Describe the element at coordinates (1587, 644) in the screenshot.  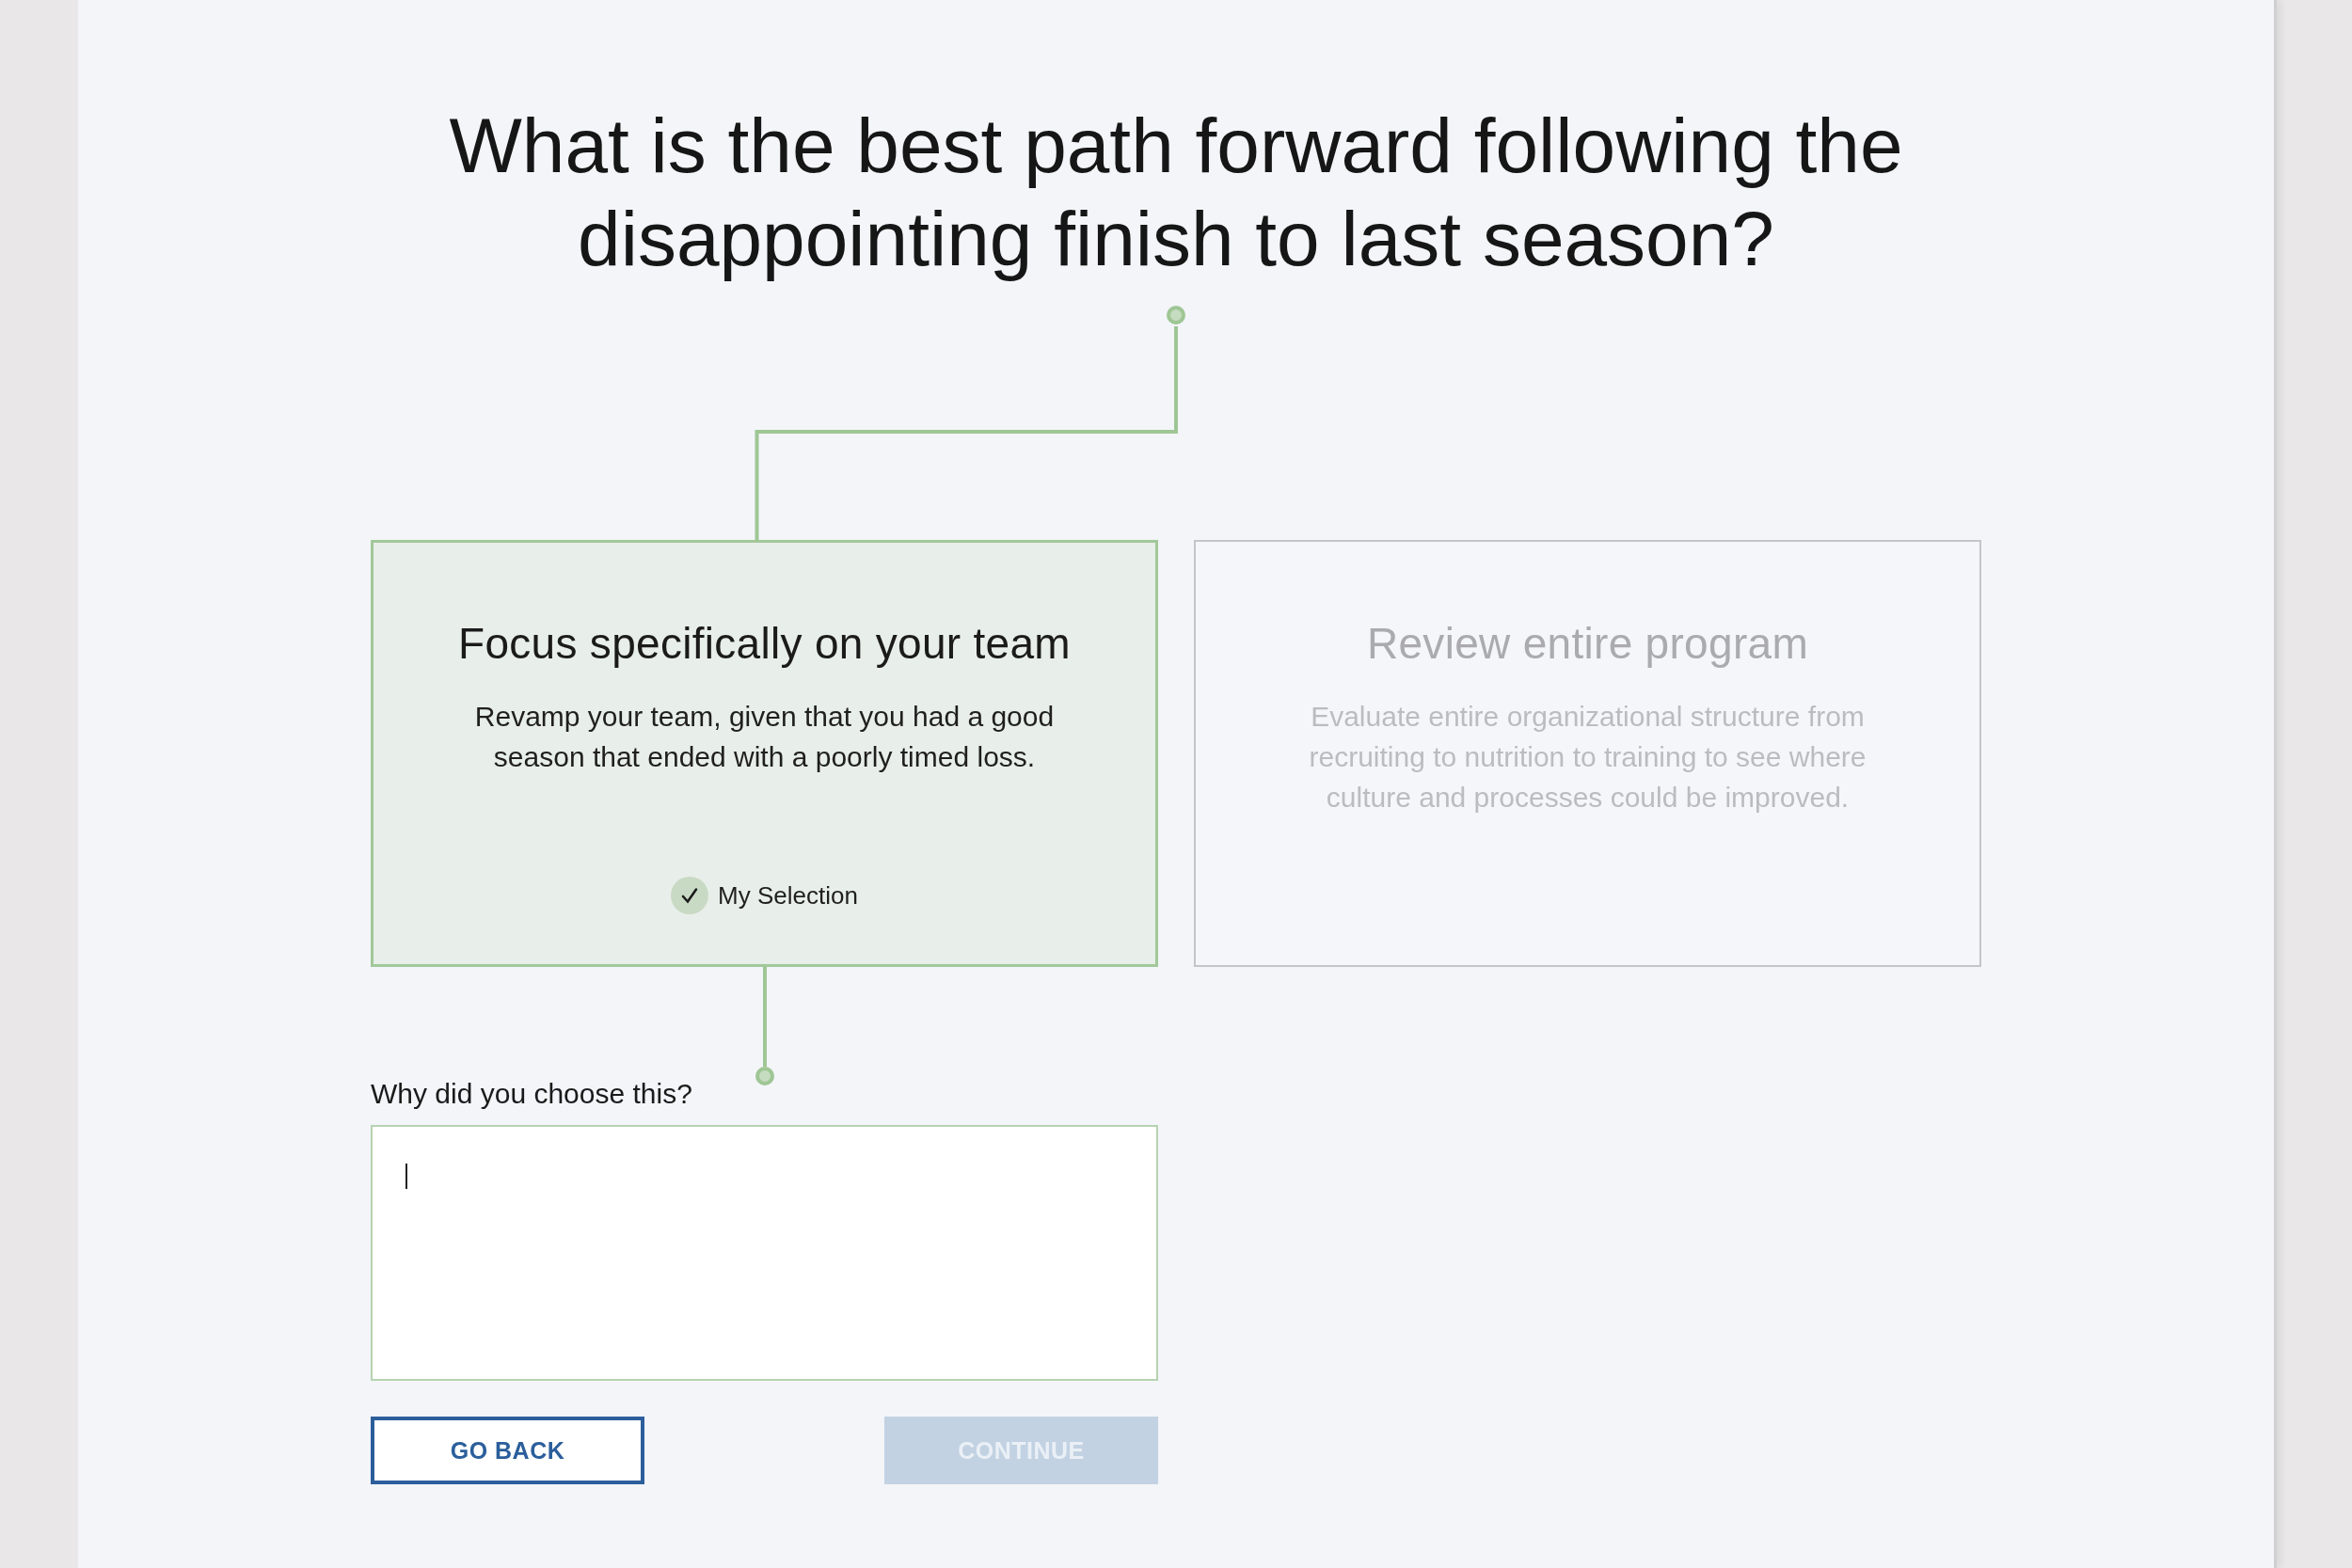
I see `option-title: Review entire program` at that location.